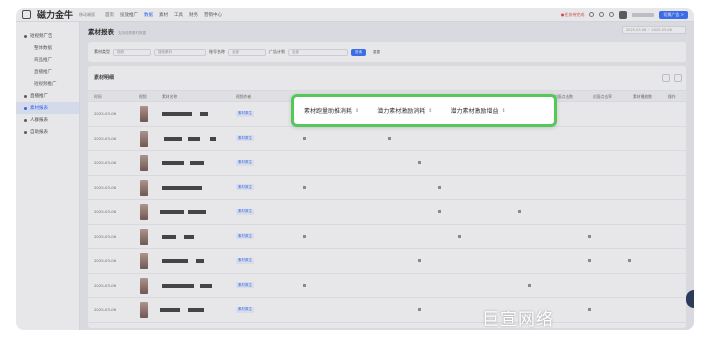  I want to click on sidebar-item-short-video: 短视频广告, so click(47, 36).